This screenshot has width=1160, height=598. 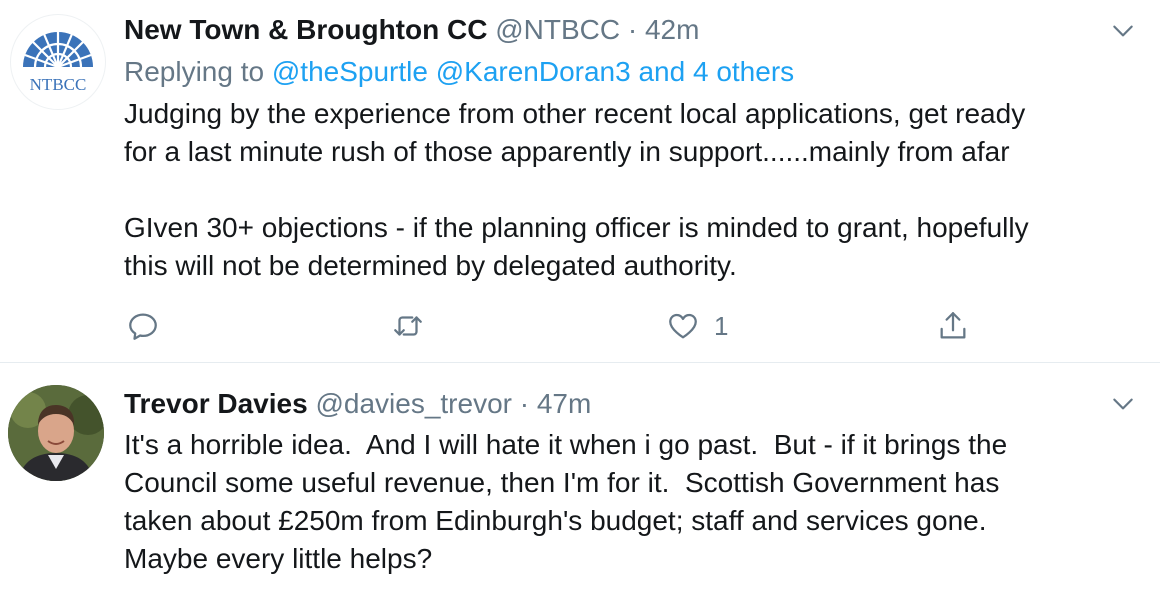 I want to click on trevor-davies-avatar, so click(x=56, y=433).